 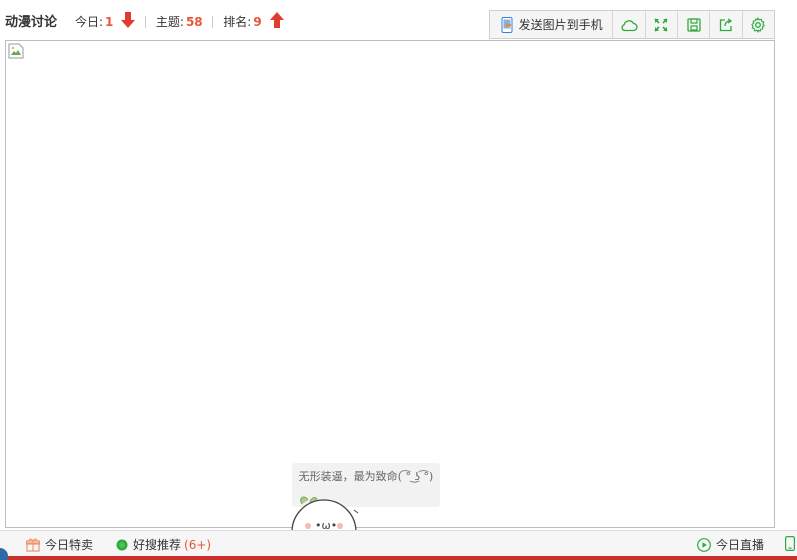 I want to click on live-link: 今日直播, so click(x=730, y=544).